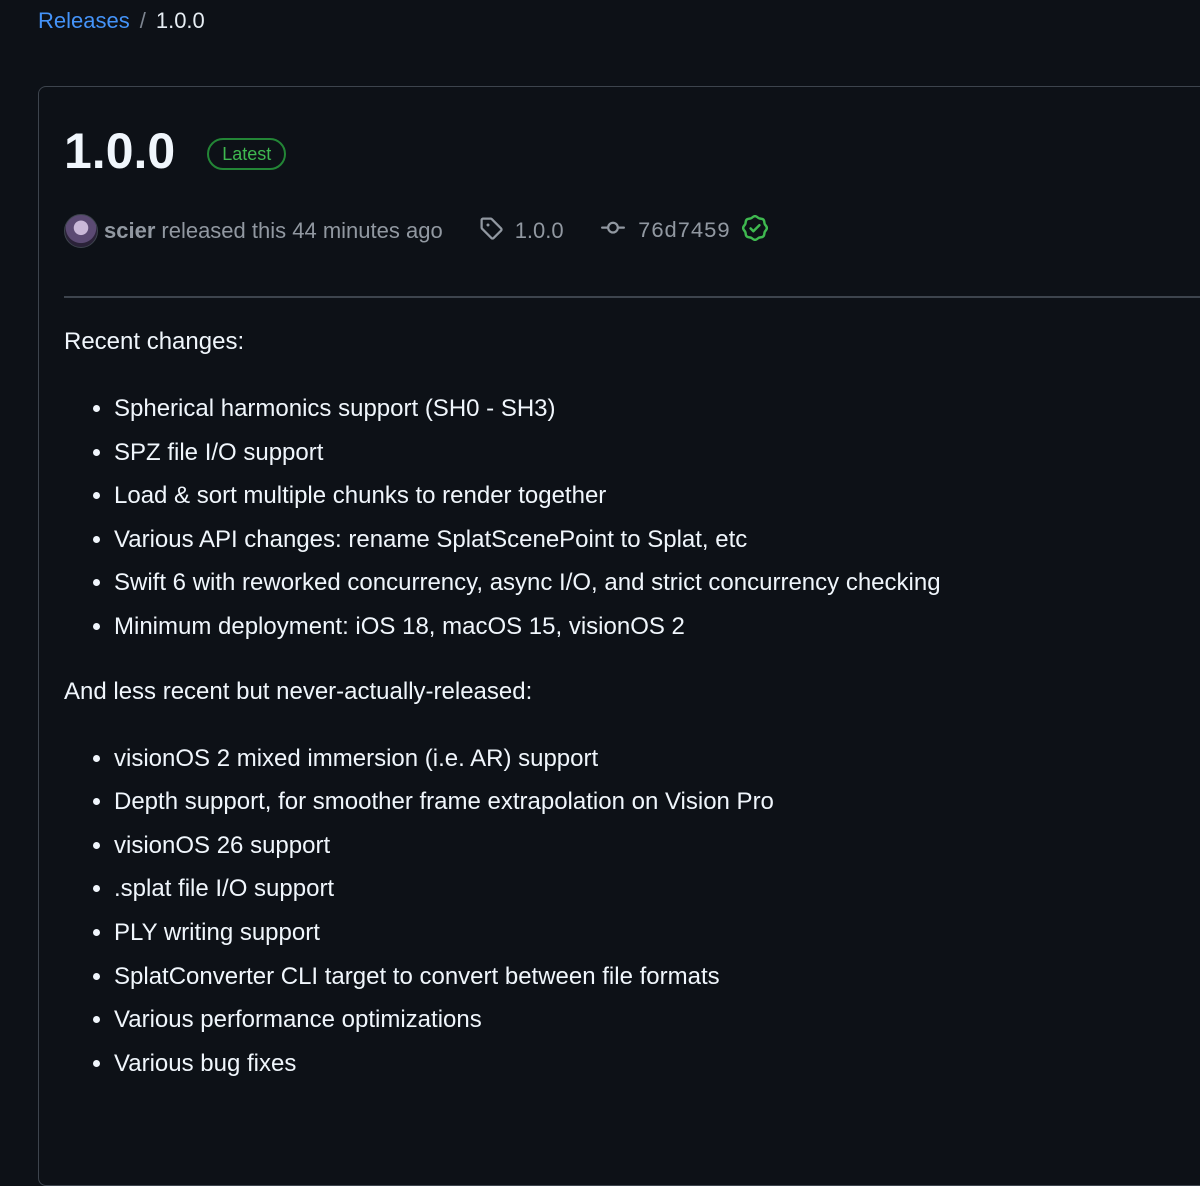 The height and width of the screenshot is (1186, 1200). Describe the element at coordinates (154, 341) in the screenshot. I see `section-heading-recent: Recent changes:` at that location.